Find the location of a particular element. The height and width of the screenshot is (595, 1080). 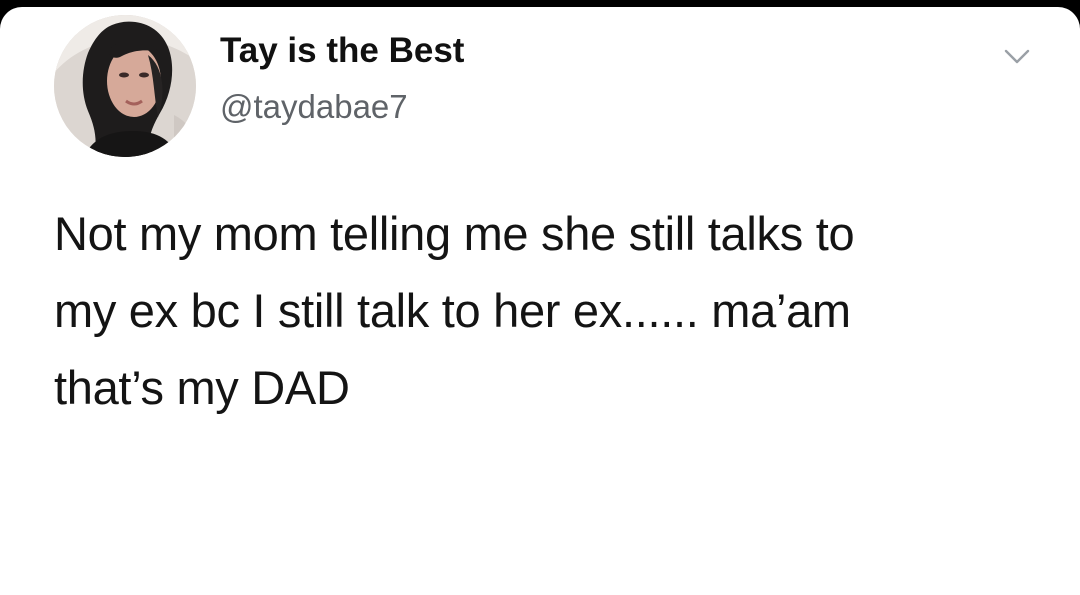

tweet-text-line: that’s my DAD is located at coordinates (202, 387).